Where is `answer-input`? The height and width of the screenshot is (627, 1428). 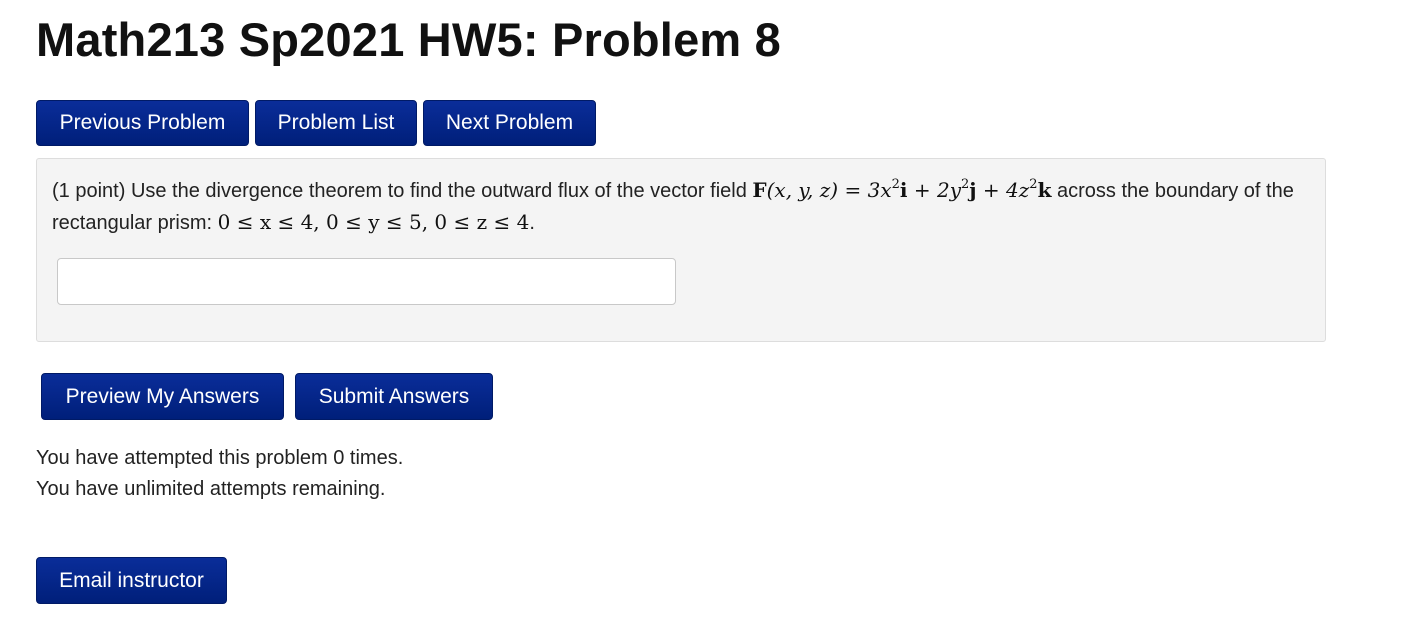
answer-input is located at coordinates (366, 281).